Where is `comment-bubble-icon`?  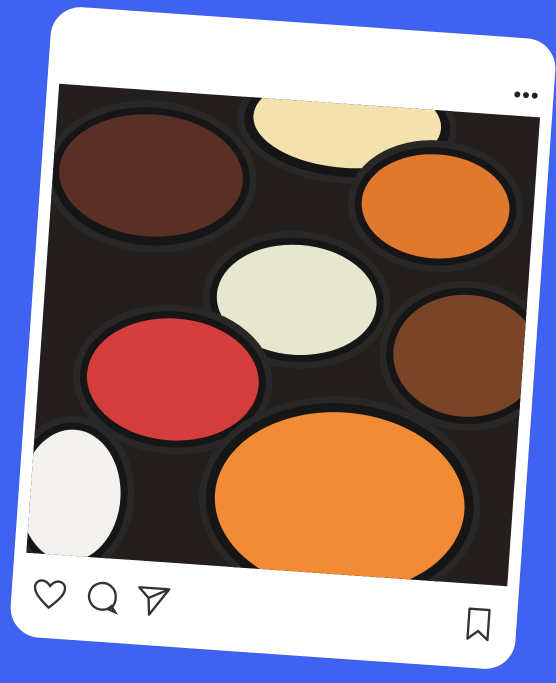 comment-bubble-icon is located at coordinates (103, 598).